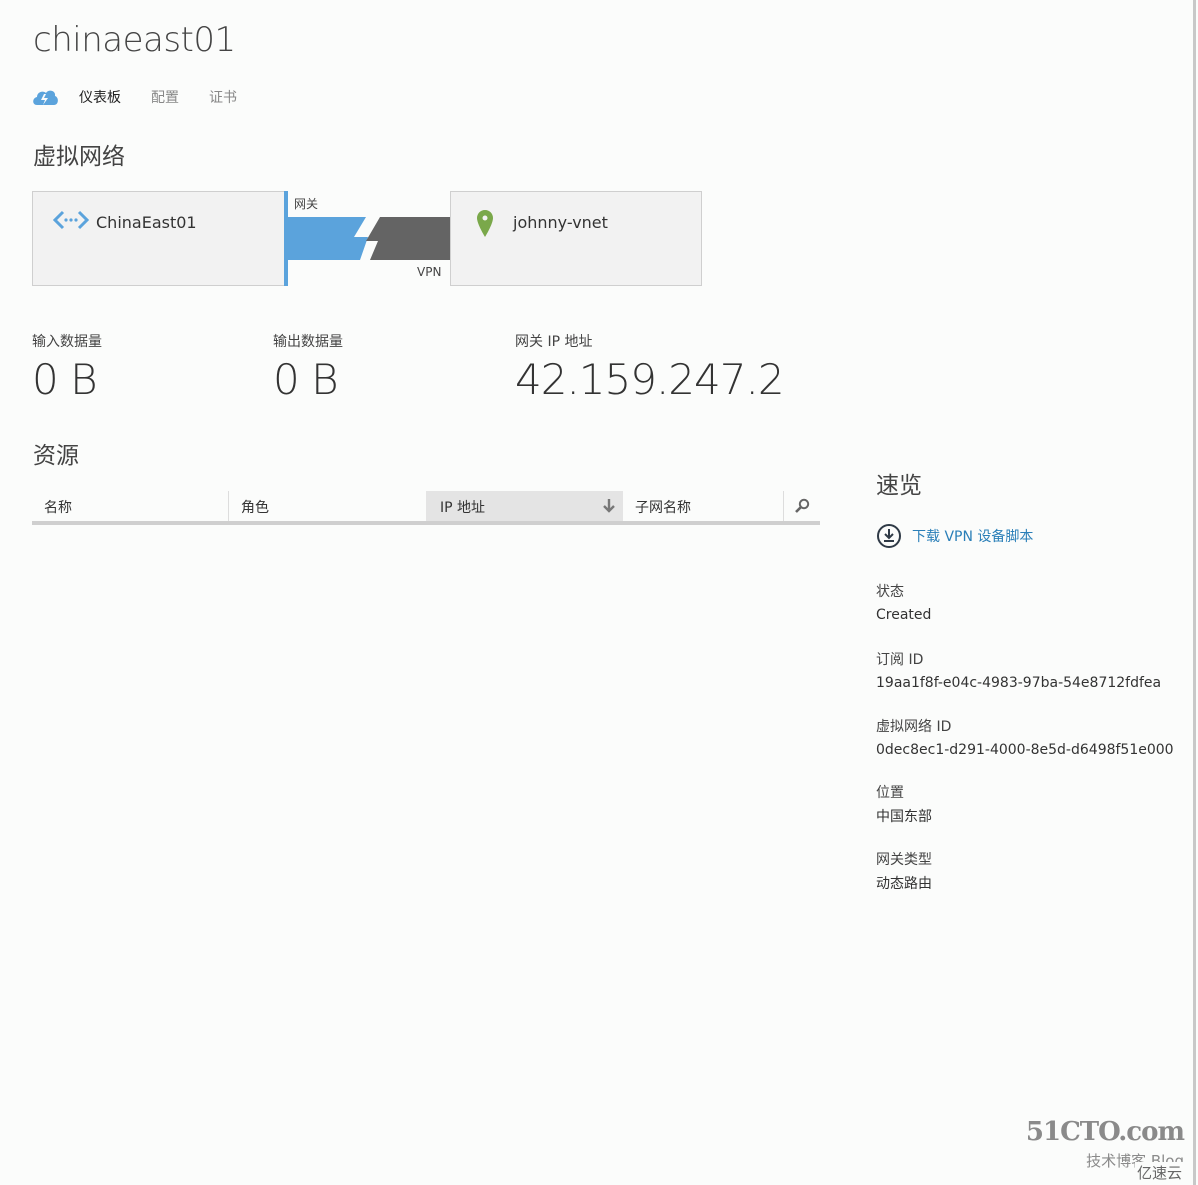 This screenshot has width=1198, height=1185. I want to click on search-icon, so click(802, 505).